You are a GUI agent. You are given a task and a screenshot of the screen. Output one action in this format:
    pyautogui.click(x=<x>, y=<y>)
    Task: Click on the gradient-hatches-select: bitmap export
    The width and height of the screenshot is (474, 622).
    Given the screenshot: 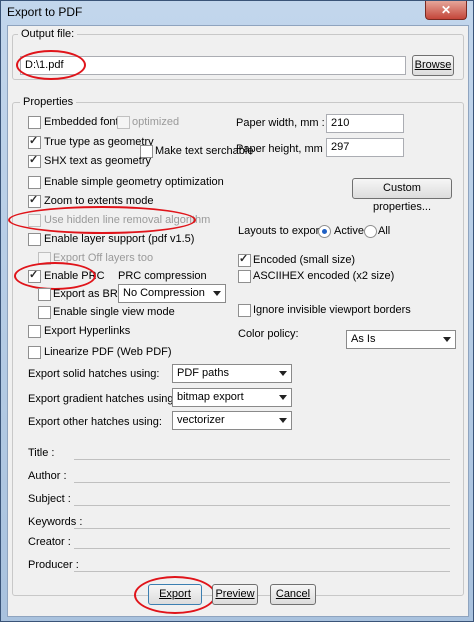 What is the action you would take?
    pyautogui.click(x=232, y=397)
    